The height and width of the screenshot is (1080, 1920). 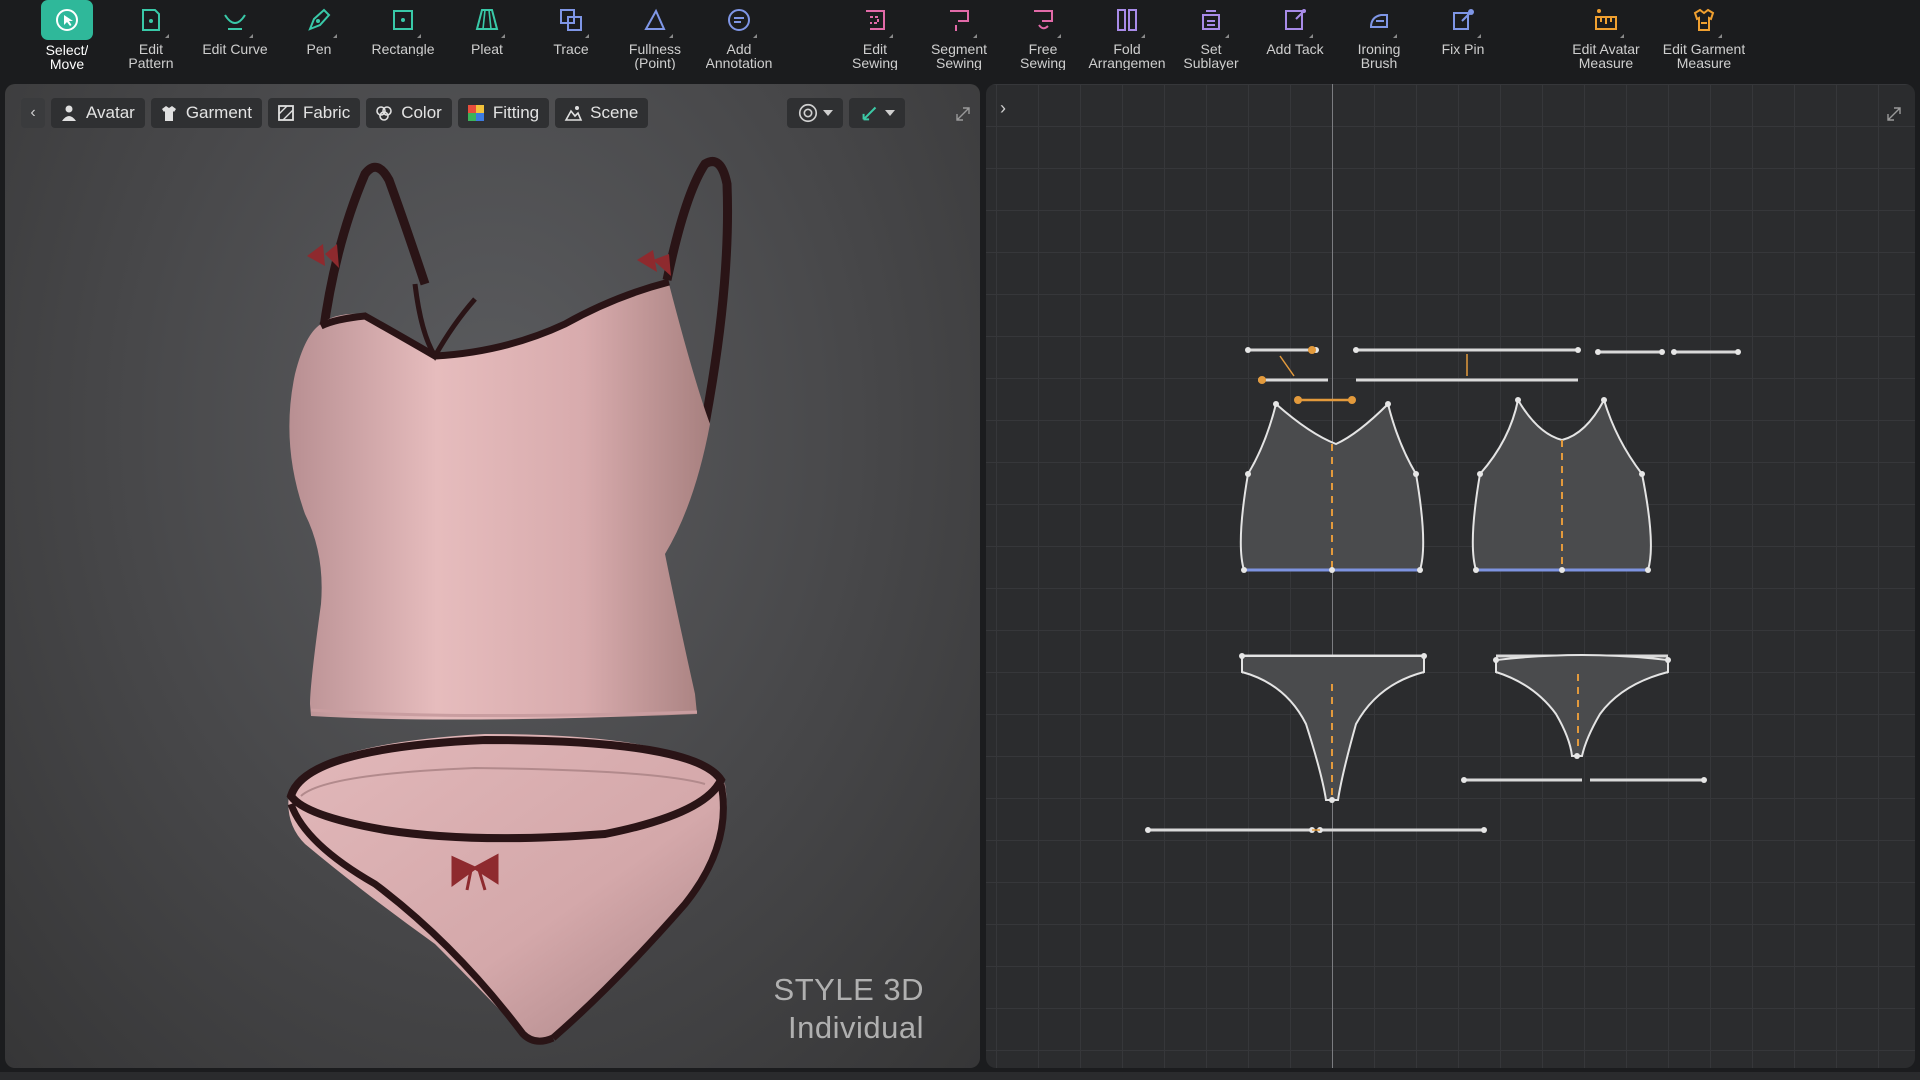 What do you see at coordinates (959, 20) in the screenshot?
I see `segment-sewing-icon` at bounding box center [959, 20].